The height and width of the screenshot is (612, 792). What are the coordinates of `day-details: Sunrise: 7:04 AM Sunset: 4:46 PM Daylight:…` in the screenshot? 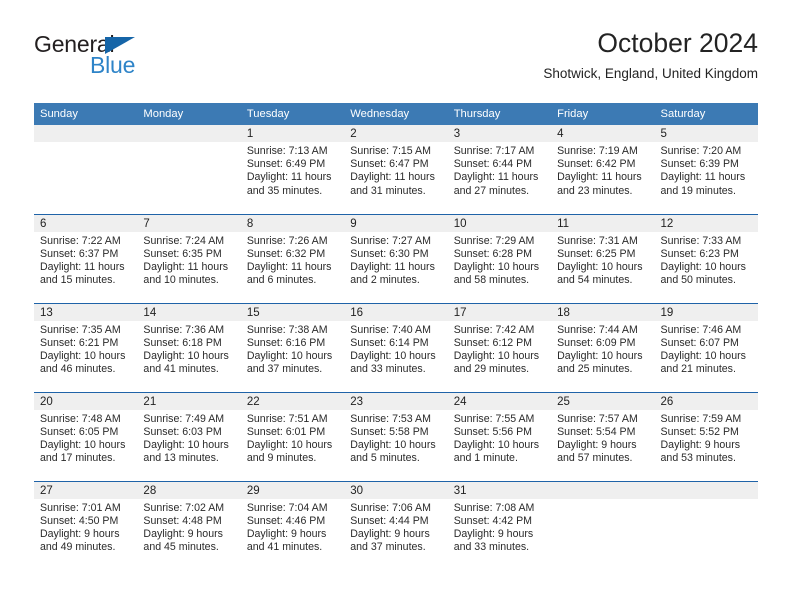 It's located at (292, 527).